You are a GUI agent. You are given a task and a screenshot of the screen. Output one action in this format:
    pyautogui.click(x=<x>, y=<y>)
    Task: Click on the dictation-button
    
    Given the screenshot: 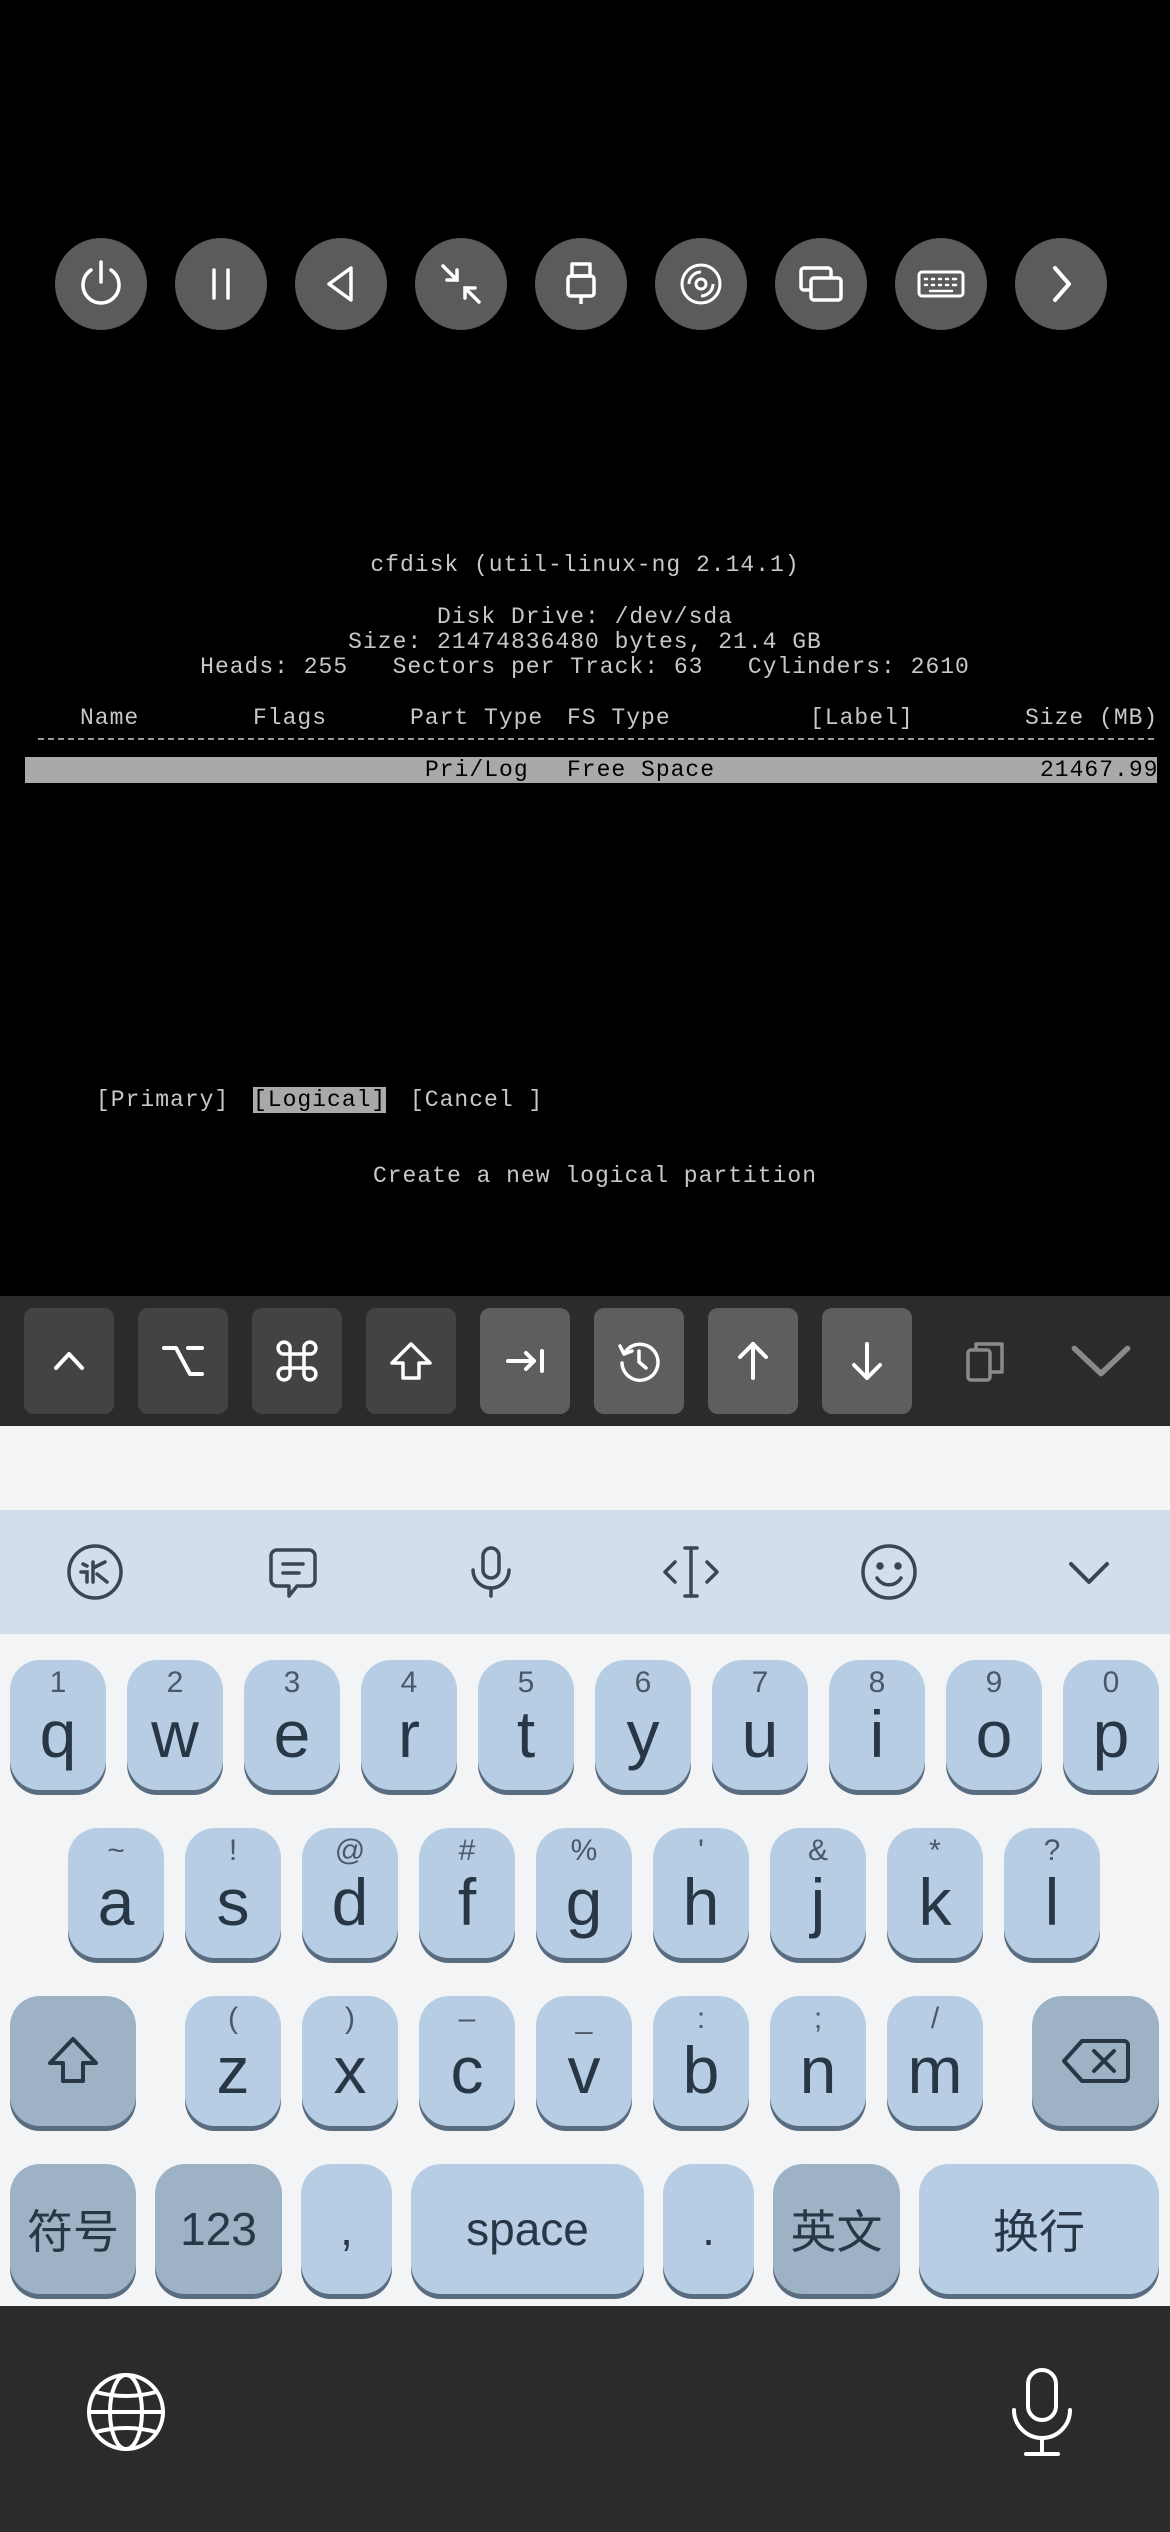 What is the action you would take?
    pyautogui.click(x=1042, y=2412)
    